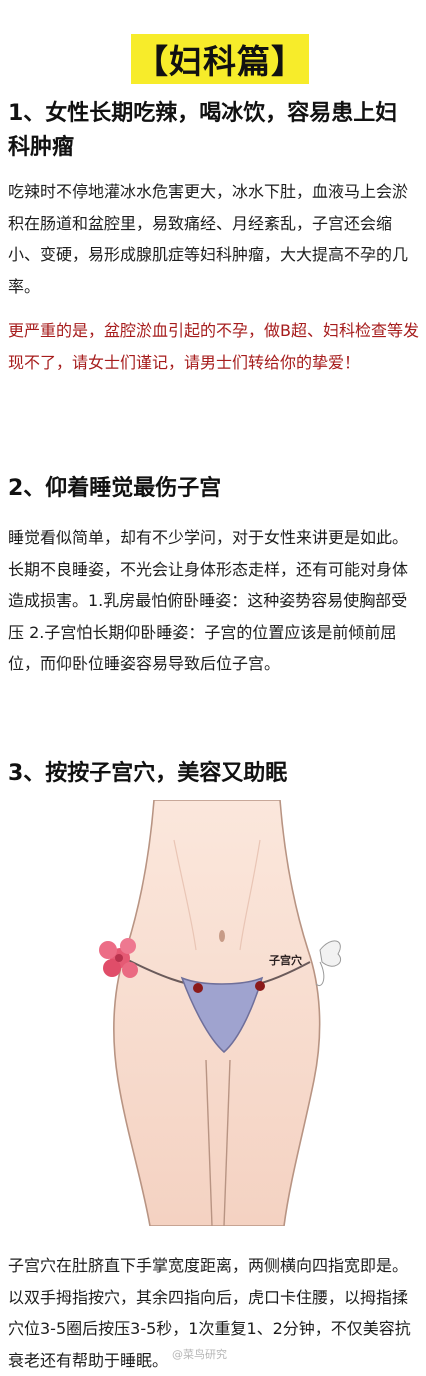  I want to click on heading-2: 2、仰着睡觉最伤子宫, so click(115, 488).